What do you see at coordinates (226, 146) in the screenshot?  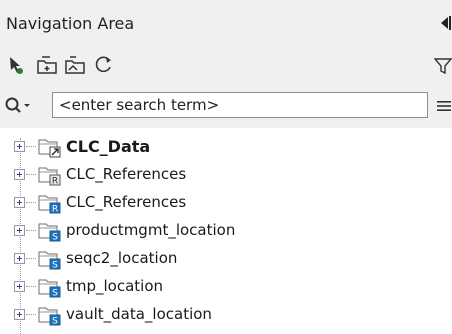 I see `tree-item: CLC_Data` at bounding box center [226, 146].